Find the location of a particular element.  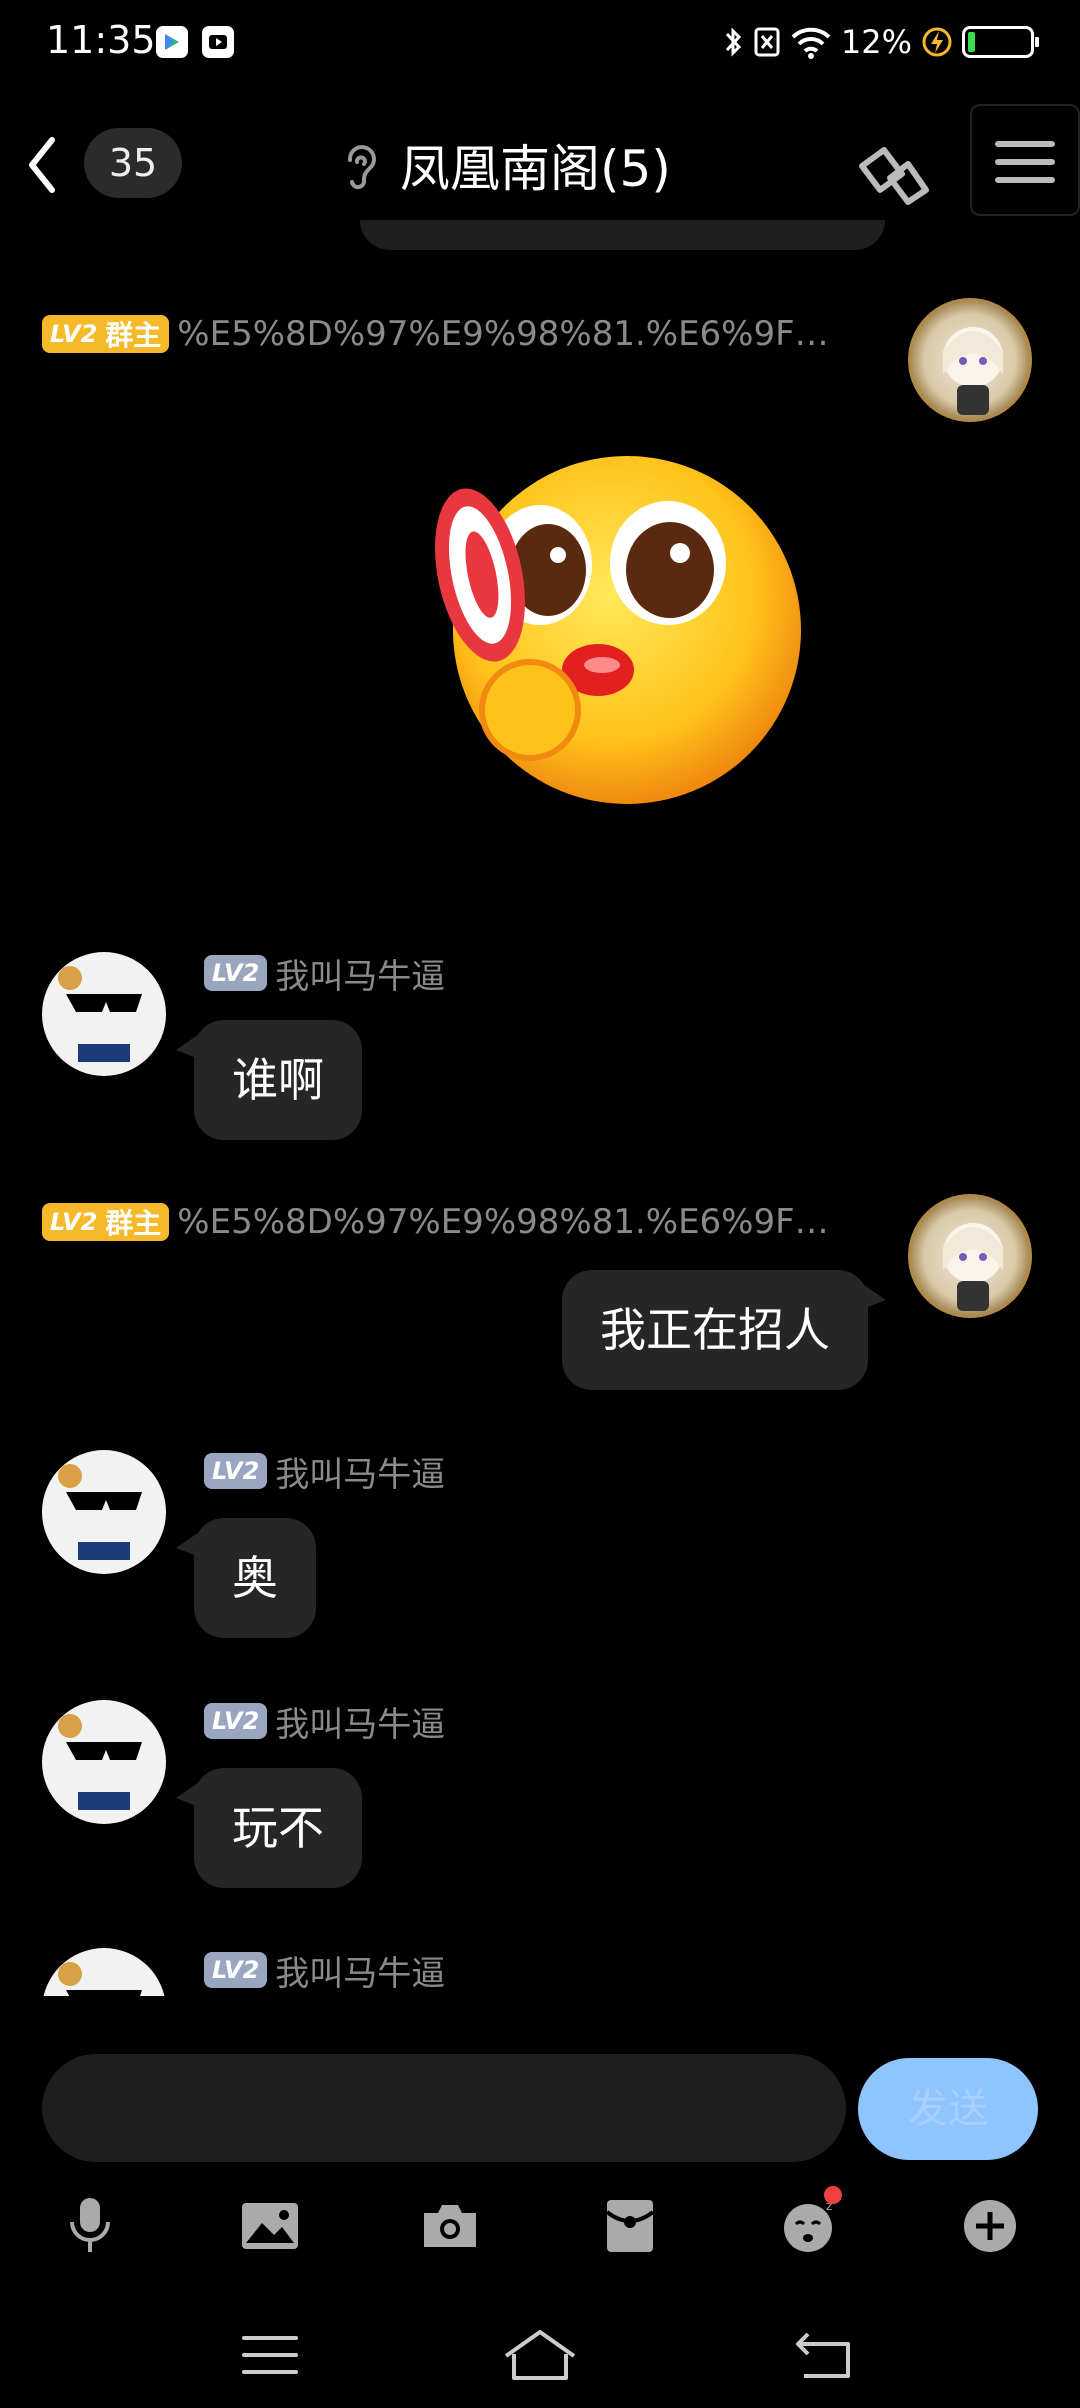

link-ticket-icon is located at coordinates (894, 176).